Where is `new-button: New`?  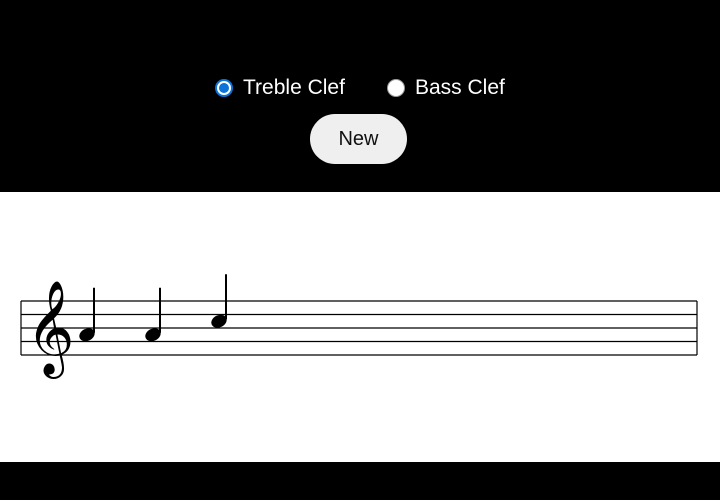 new-button: New is located at coordinates (358, 139).